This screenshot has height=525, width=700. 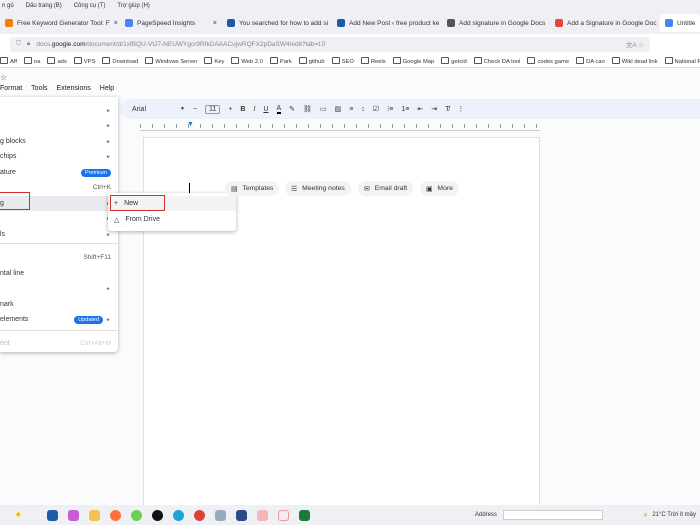 I want to click on clear-format-icon: T̸, so click(x=447, y=109).